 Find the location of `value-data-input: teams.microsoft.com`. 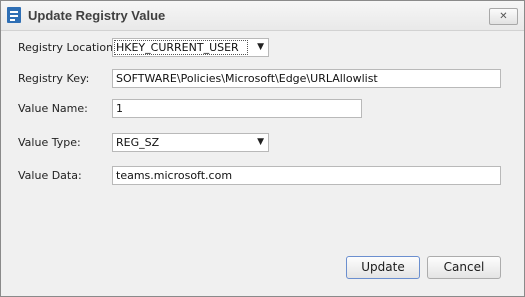

value-data-input: teams.microsoft.com is located at coordinates (306, 175).